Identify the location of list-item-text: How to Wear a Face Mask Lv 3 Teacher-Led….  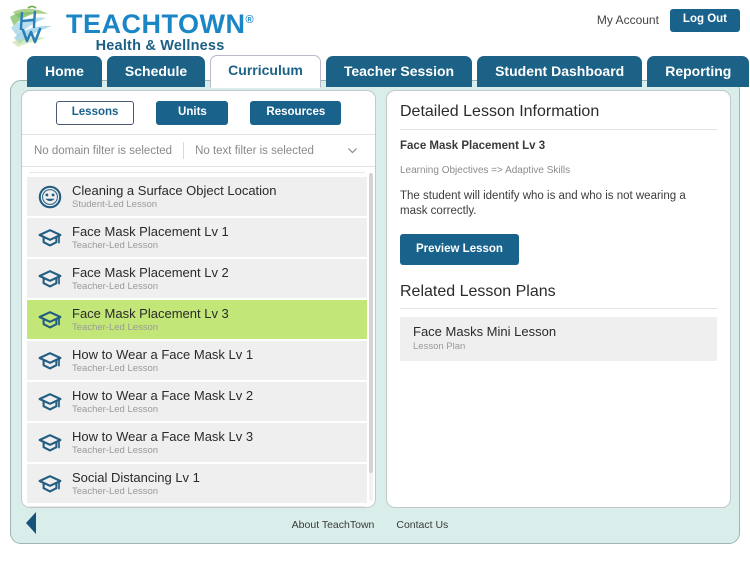
(162, 443).